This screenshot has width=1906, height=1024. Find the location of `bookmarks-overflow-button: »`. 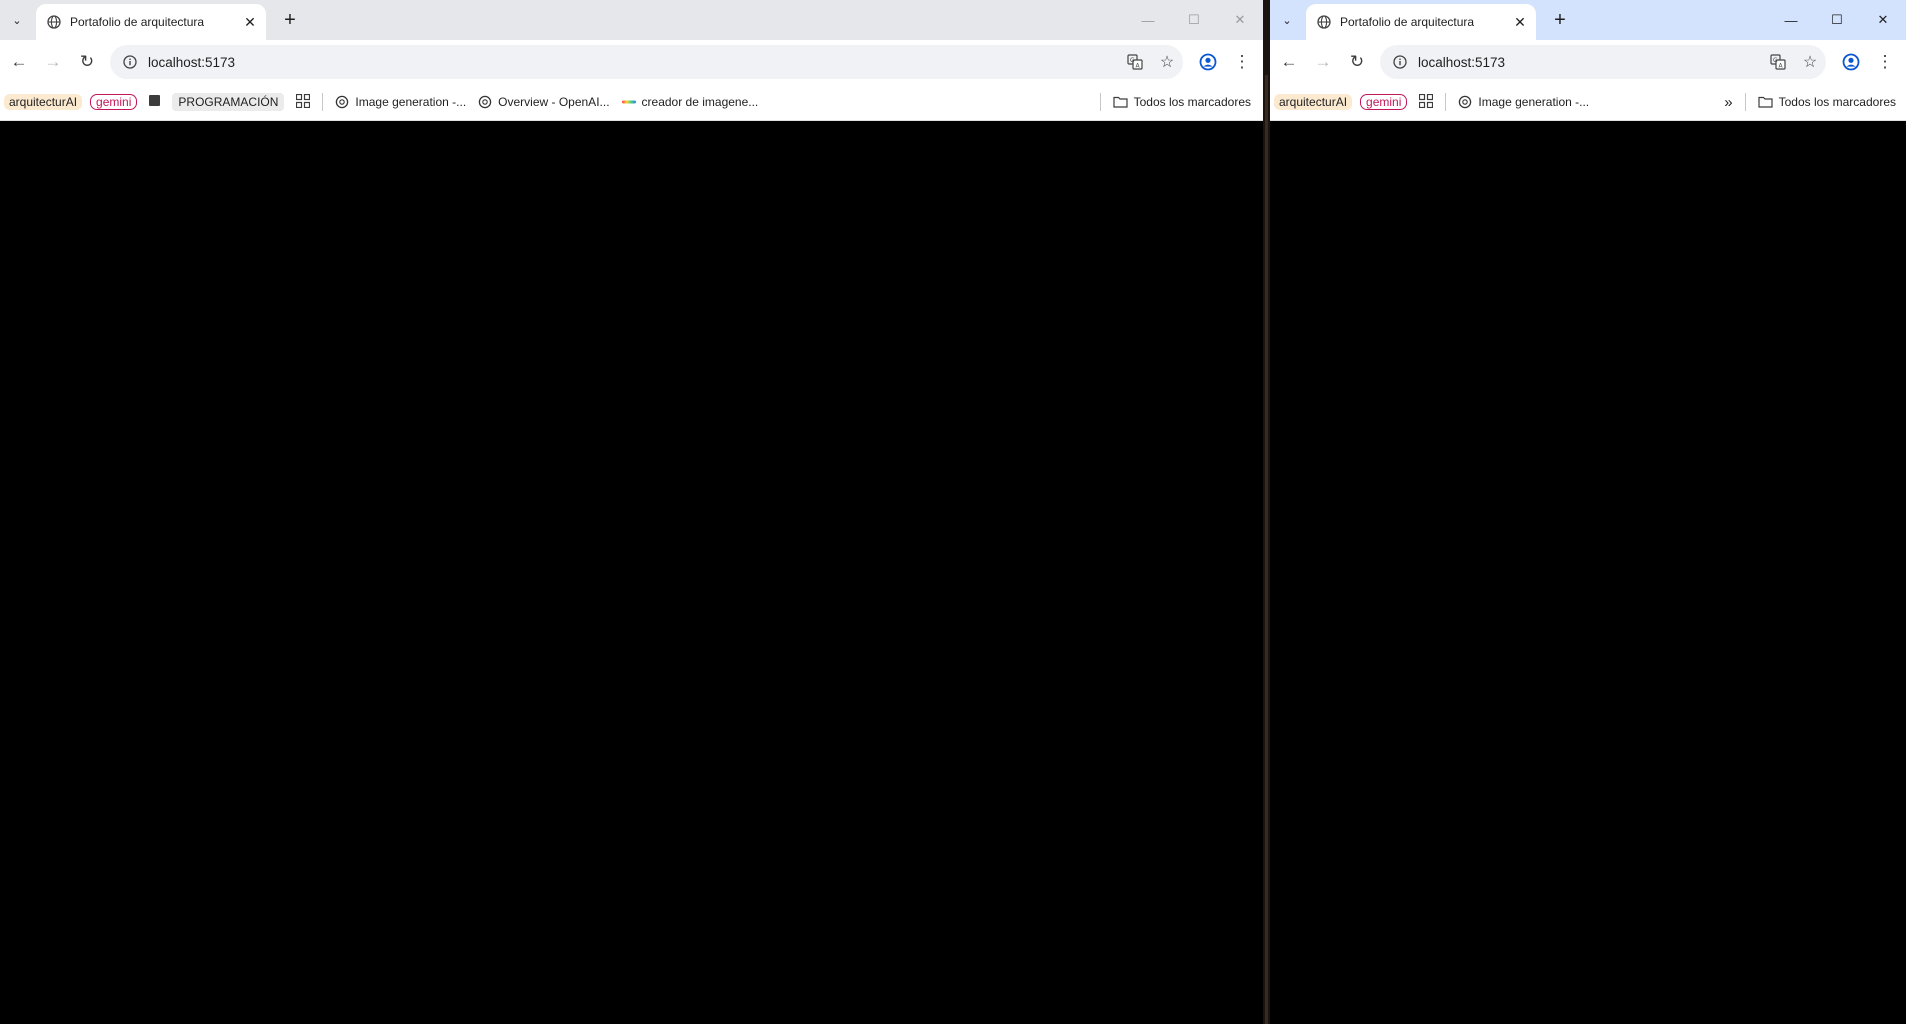

bookmarks-overflow-button: » is located at coordinates (1728, 102).